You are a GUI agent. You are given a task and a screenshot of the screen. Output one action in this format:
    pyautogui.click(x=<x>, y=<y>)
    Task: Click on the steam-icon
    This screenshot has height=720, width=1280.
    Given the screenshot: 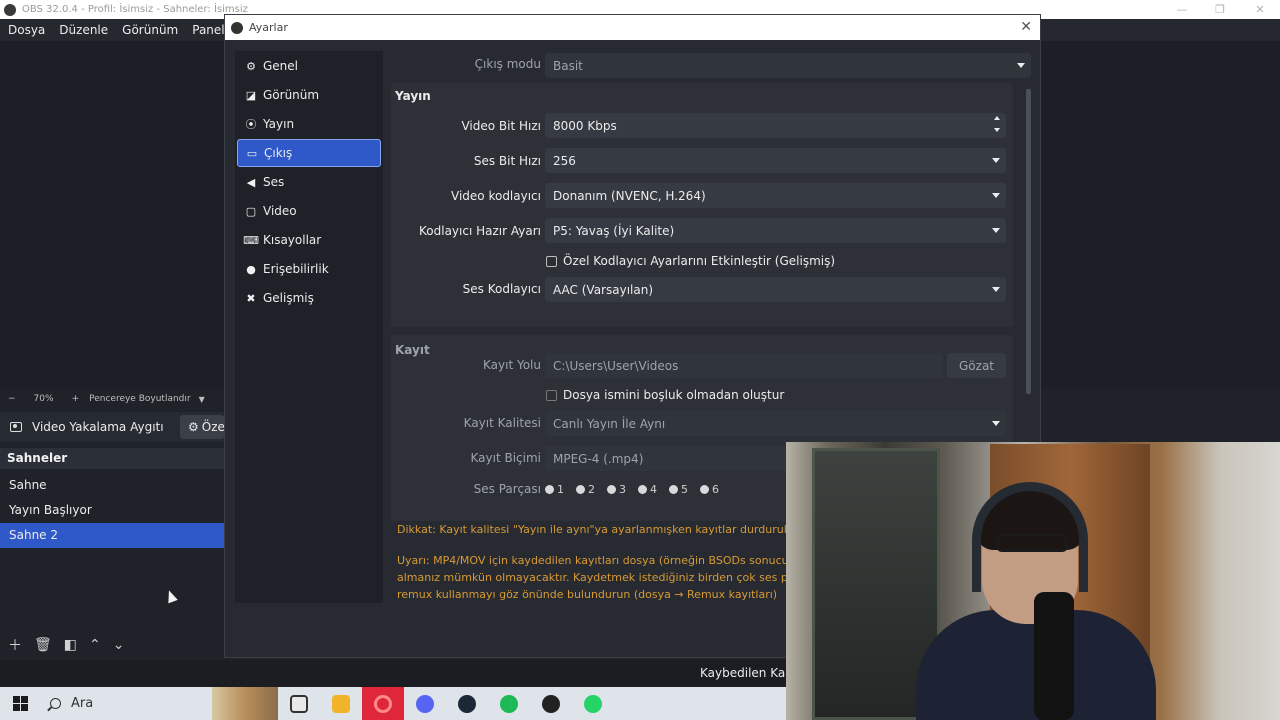 What is the action you would take?
    pyautogui.click(x=467, y=703)
    